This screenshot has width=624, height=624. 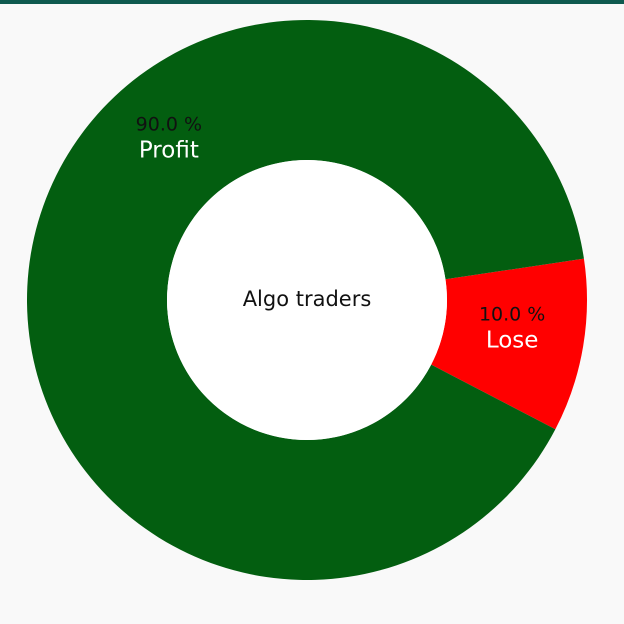 What do you see at coordinates (169, 151) in the screenshot?
I see `slice-profit-name-label: Profit` at bounding box center [169, 151].